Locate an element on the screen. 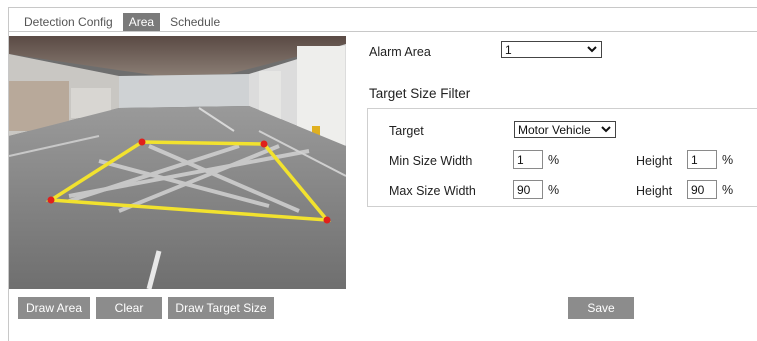 The image size is (757, 341). target-label: Target is located at coordinates (406, 131).